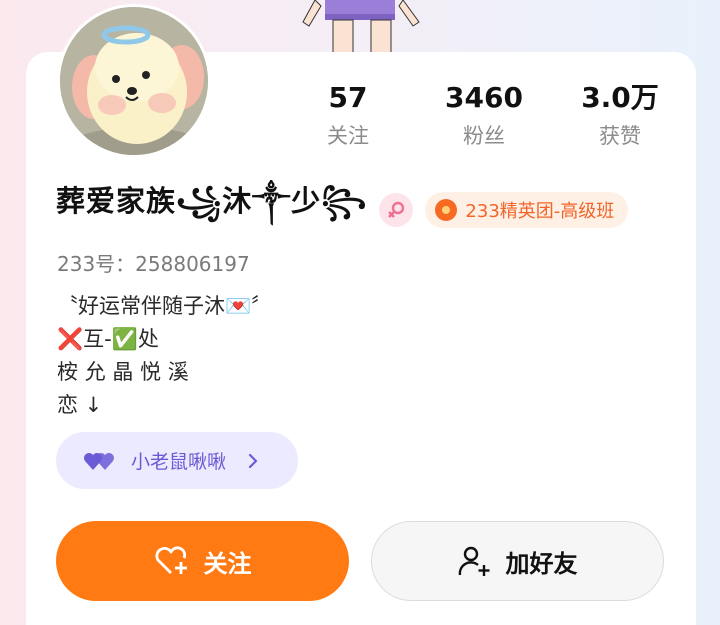 This screenshot has width=720, height=625. What do you see at coordinates (541, 563) in the screenshot?
I see `add-friend-button-label: 加好友` at bounding box center [541, 563].